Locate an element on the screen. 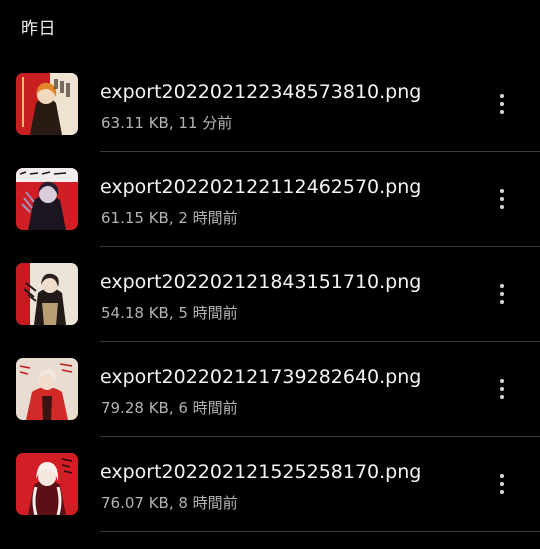 Image resolution: width=540 pixels, height=549 pixels. file-name: export202202122348573810.png is located at coordinates (261, 92).